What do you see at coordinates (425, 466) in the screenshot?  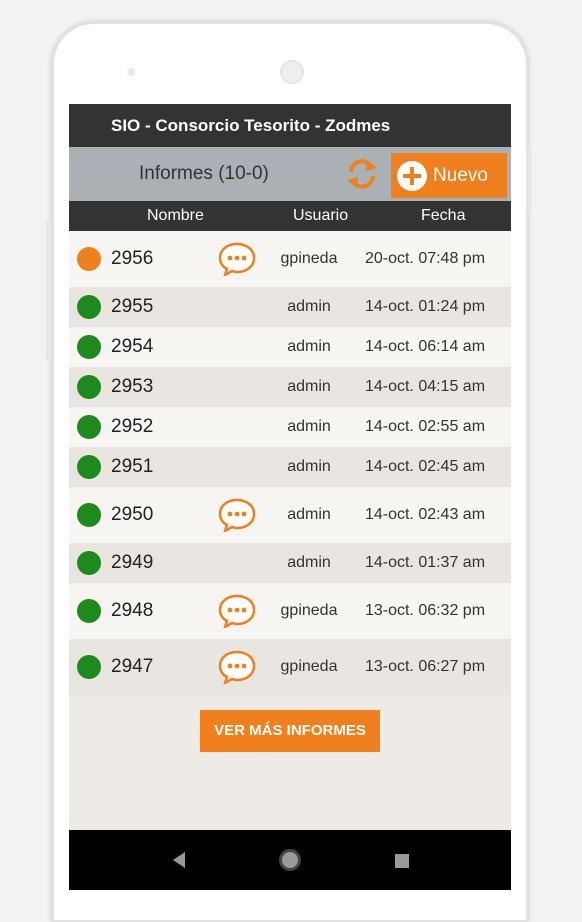 I see `report-date: 14-oct. 02:45 am` at bounding box center [425, 466].